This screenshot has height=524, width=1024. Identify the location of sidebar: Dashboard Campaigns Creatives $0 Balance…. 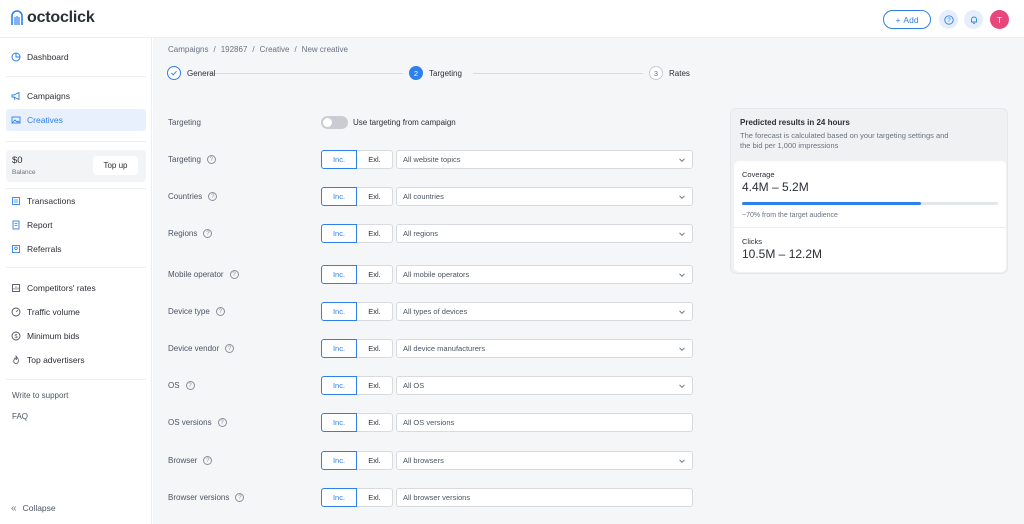
(76, 281).